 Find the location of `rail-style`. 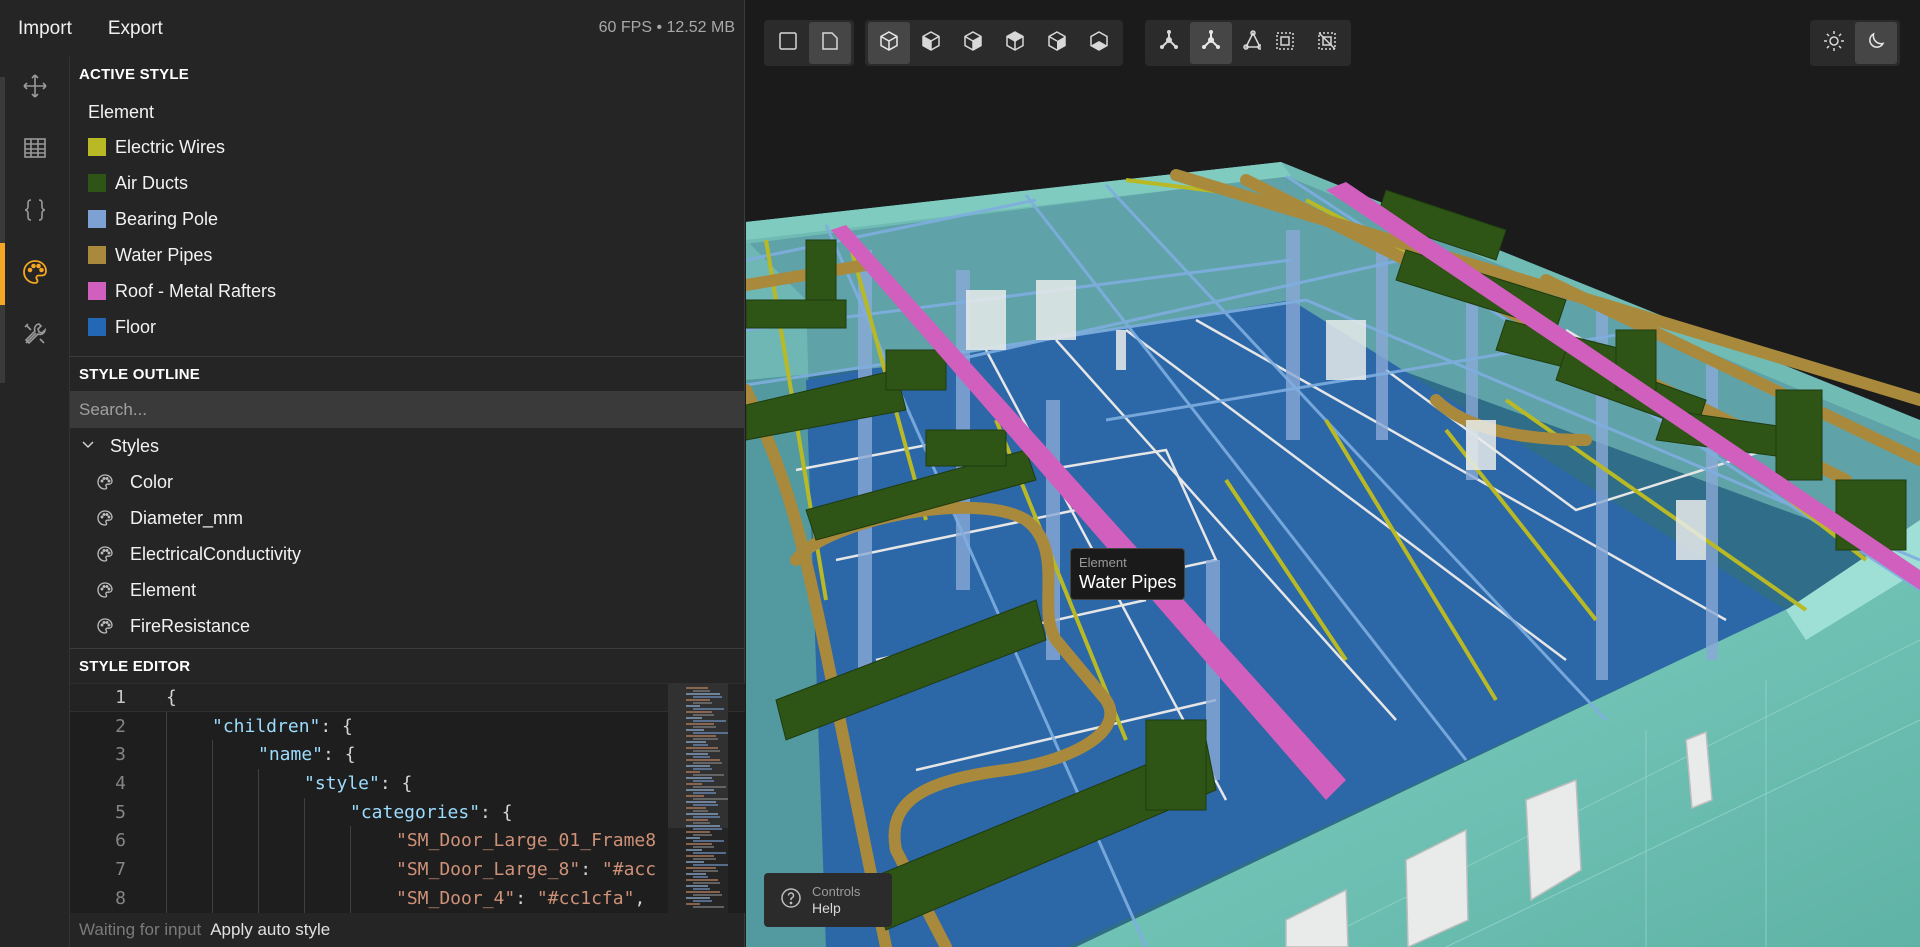

rail-style is located at coordinates (35, 274).